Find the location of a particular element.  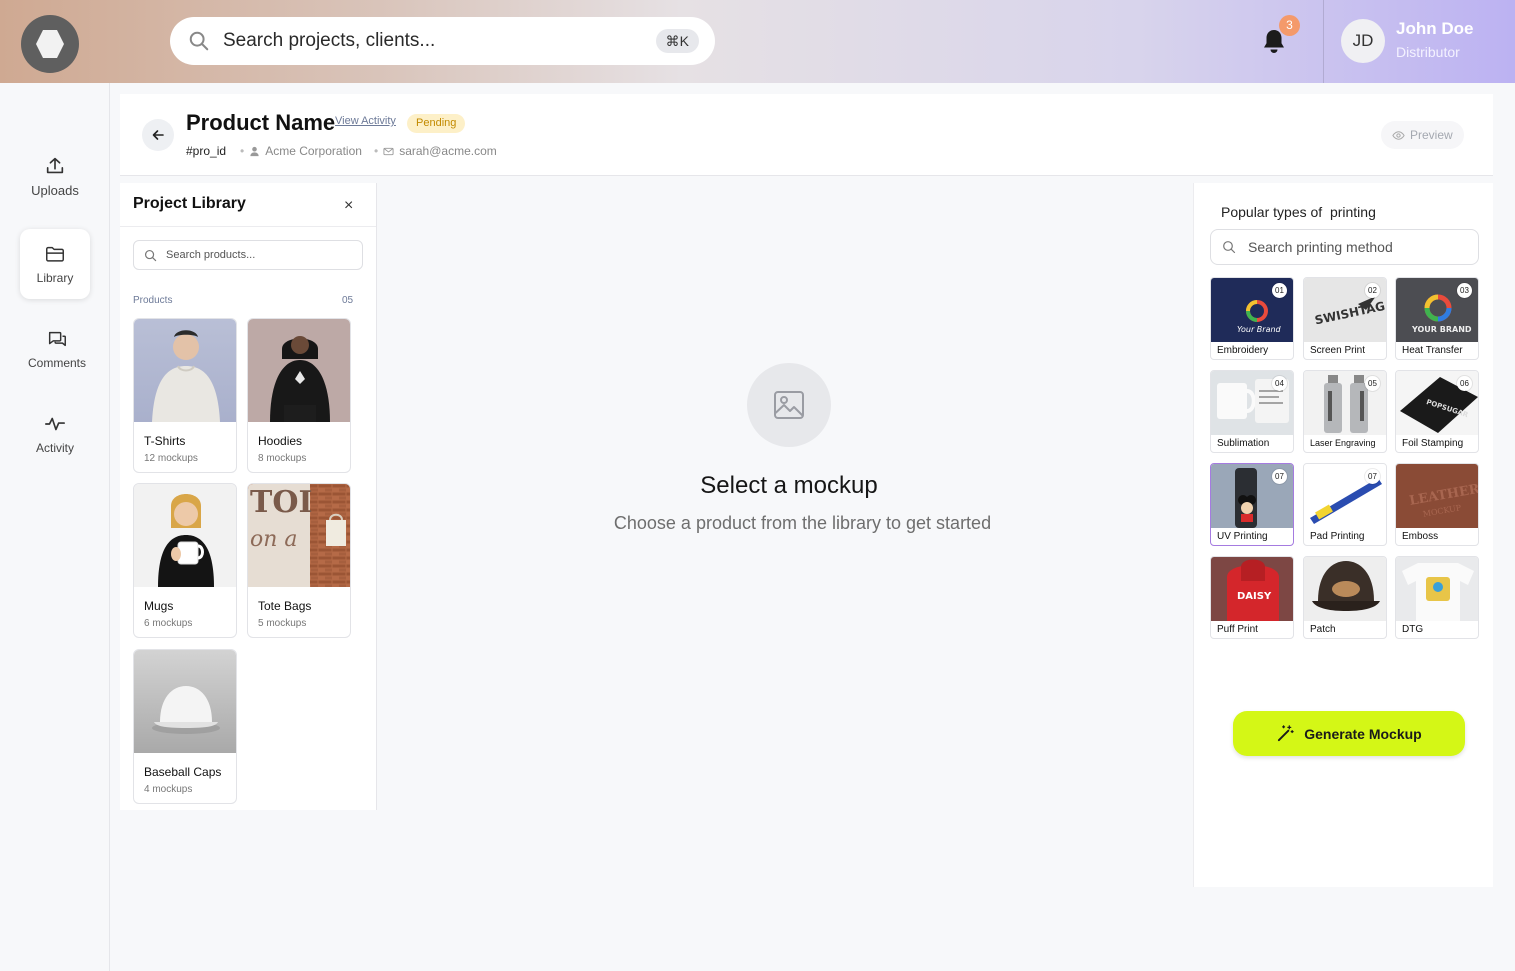

app-logo is located at coordinates (50, 44).